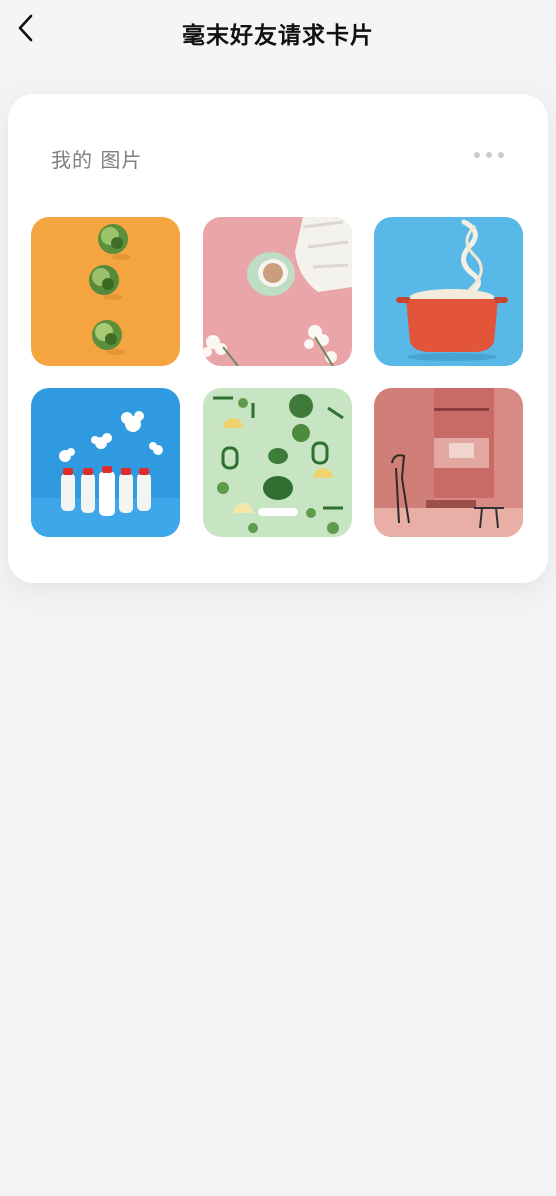 The image size is (556, 1196). I want to click on photo-thumb-vegetables, so click(277, 462).